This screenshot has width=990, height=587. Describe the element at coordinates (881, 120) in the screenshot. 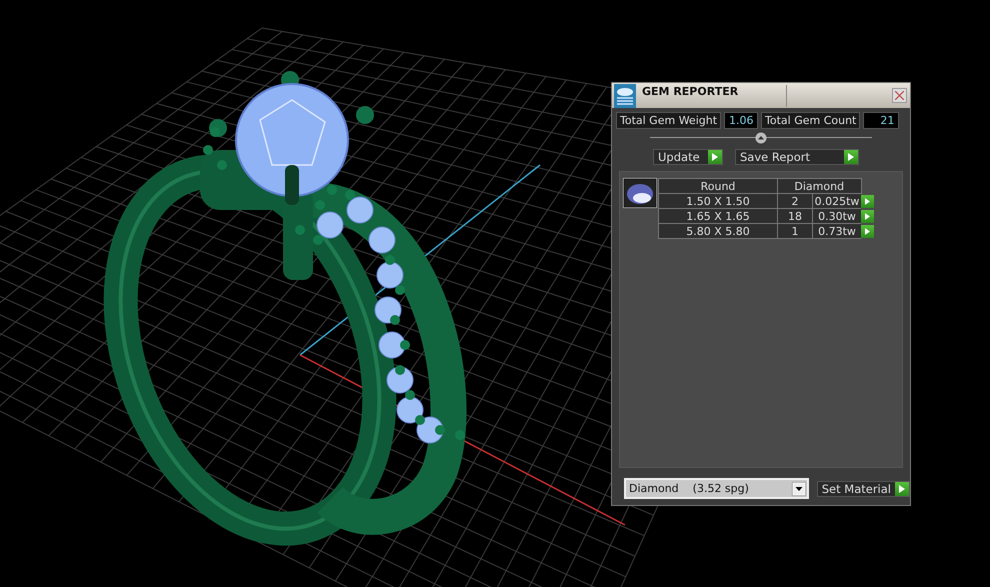

I see `total-count-value: 21` at that location.